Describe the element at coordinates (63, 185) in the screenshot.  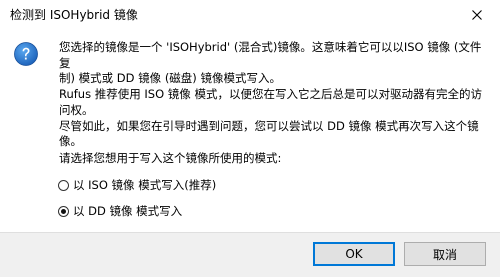
I see `radio-button-iso` at that location.